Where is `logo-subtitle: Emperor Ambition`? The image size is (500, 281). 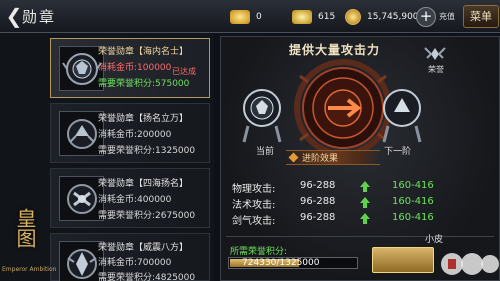 logo-subtitle: Emperor Ambition is located at coordinates (29, 269).